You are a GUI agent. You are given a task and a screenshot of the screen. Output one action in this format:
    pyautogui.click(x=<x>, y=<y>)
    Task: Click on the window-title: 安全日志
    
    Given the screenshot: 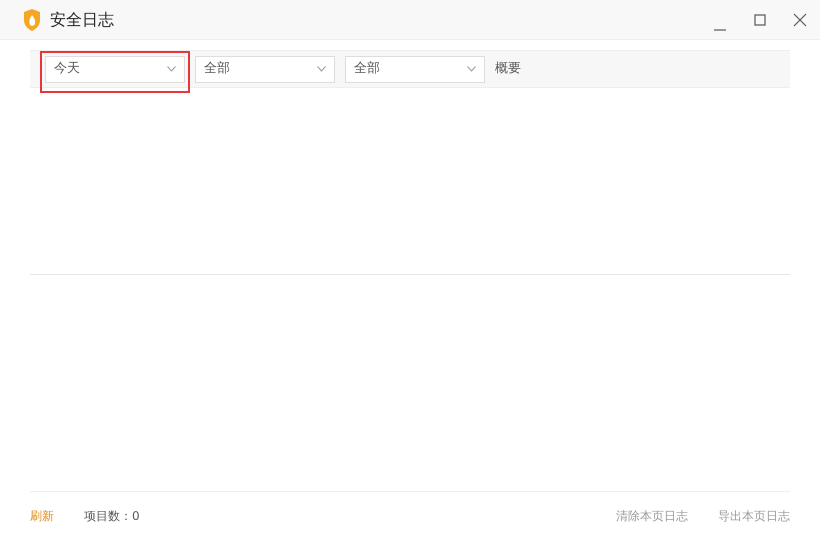 What is the action you would take?
    pyautogui.click(x=82, y=19)
    